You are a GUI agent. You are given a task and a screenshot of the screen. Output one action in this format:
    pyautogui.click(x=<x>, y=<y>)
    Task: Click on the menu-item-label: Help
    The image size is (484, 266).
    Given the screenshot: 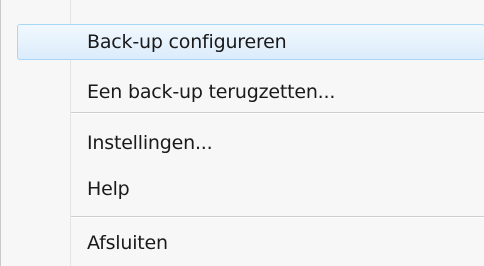 What is the action you would take?
    pyautogui.click(x=108, y=189)
    